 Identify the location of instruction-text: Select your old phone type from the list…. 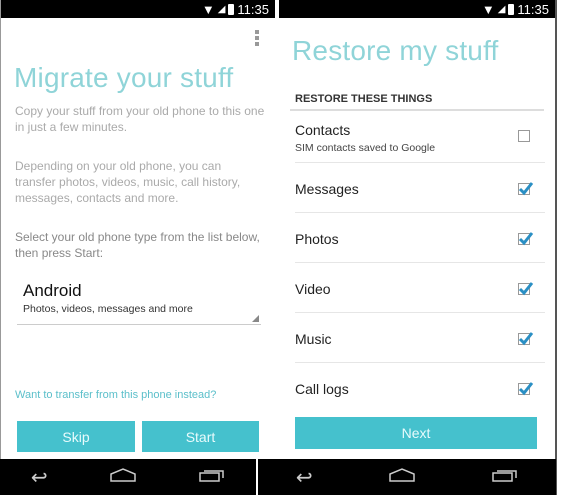
(137, 245).